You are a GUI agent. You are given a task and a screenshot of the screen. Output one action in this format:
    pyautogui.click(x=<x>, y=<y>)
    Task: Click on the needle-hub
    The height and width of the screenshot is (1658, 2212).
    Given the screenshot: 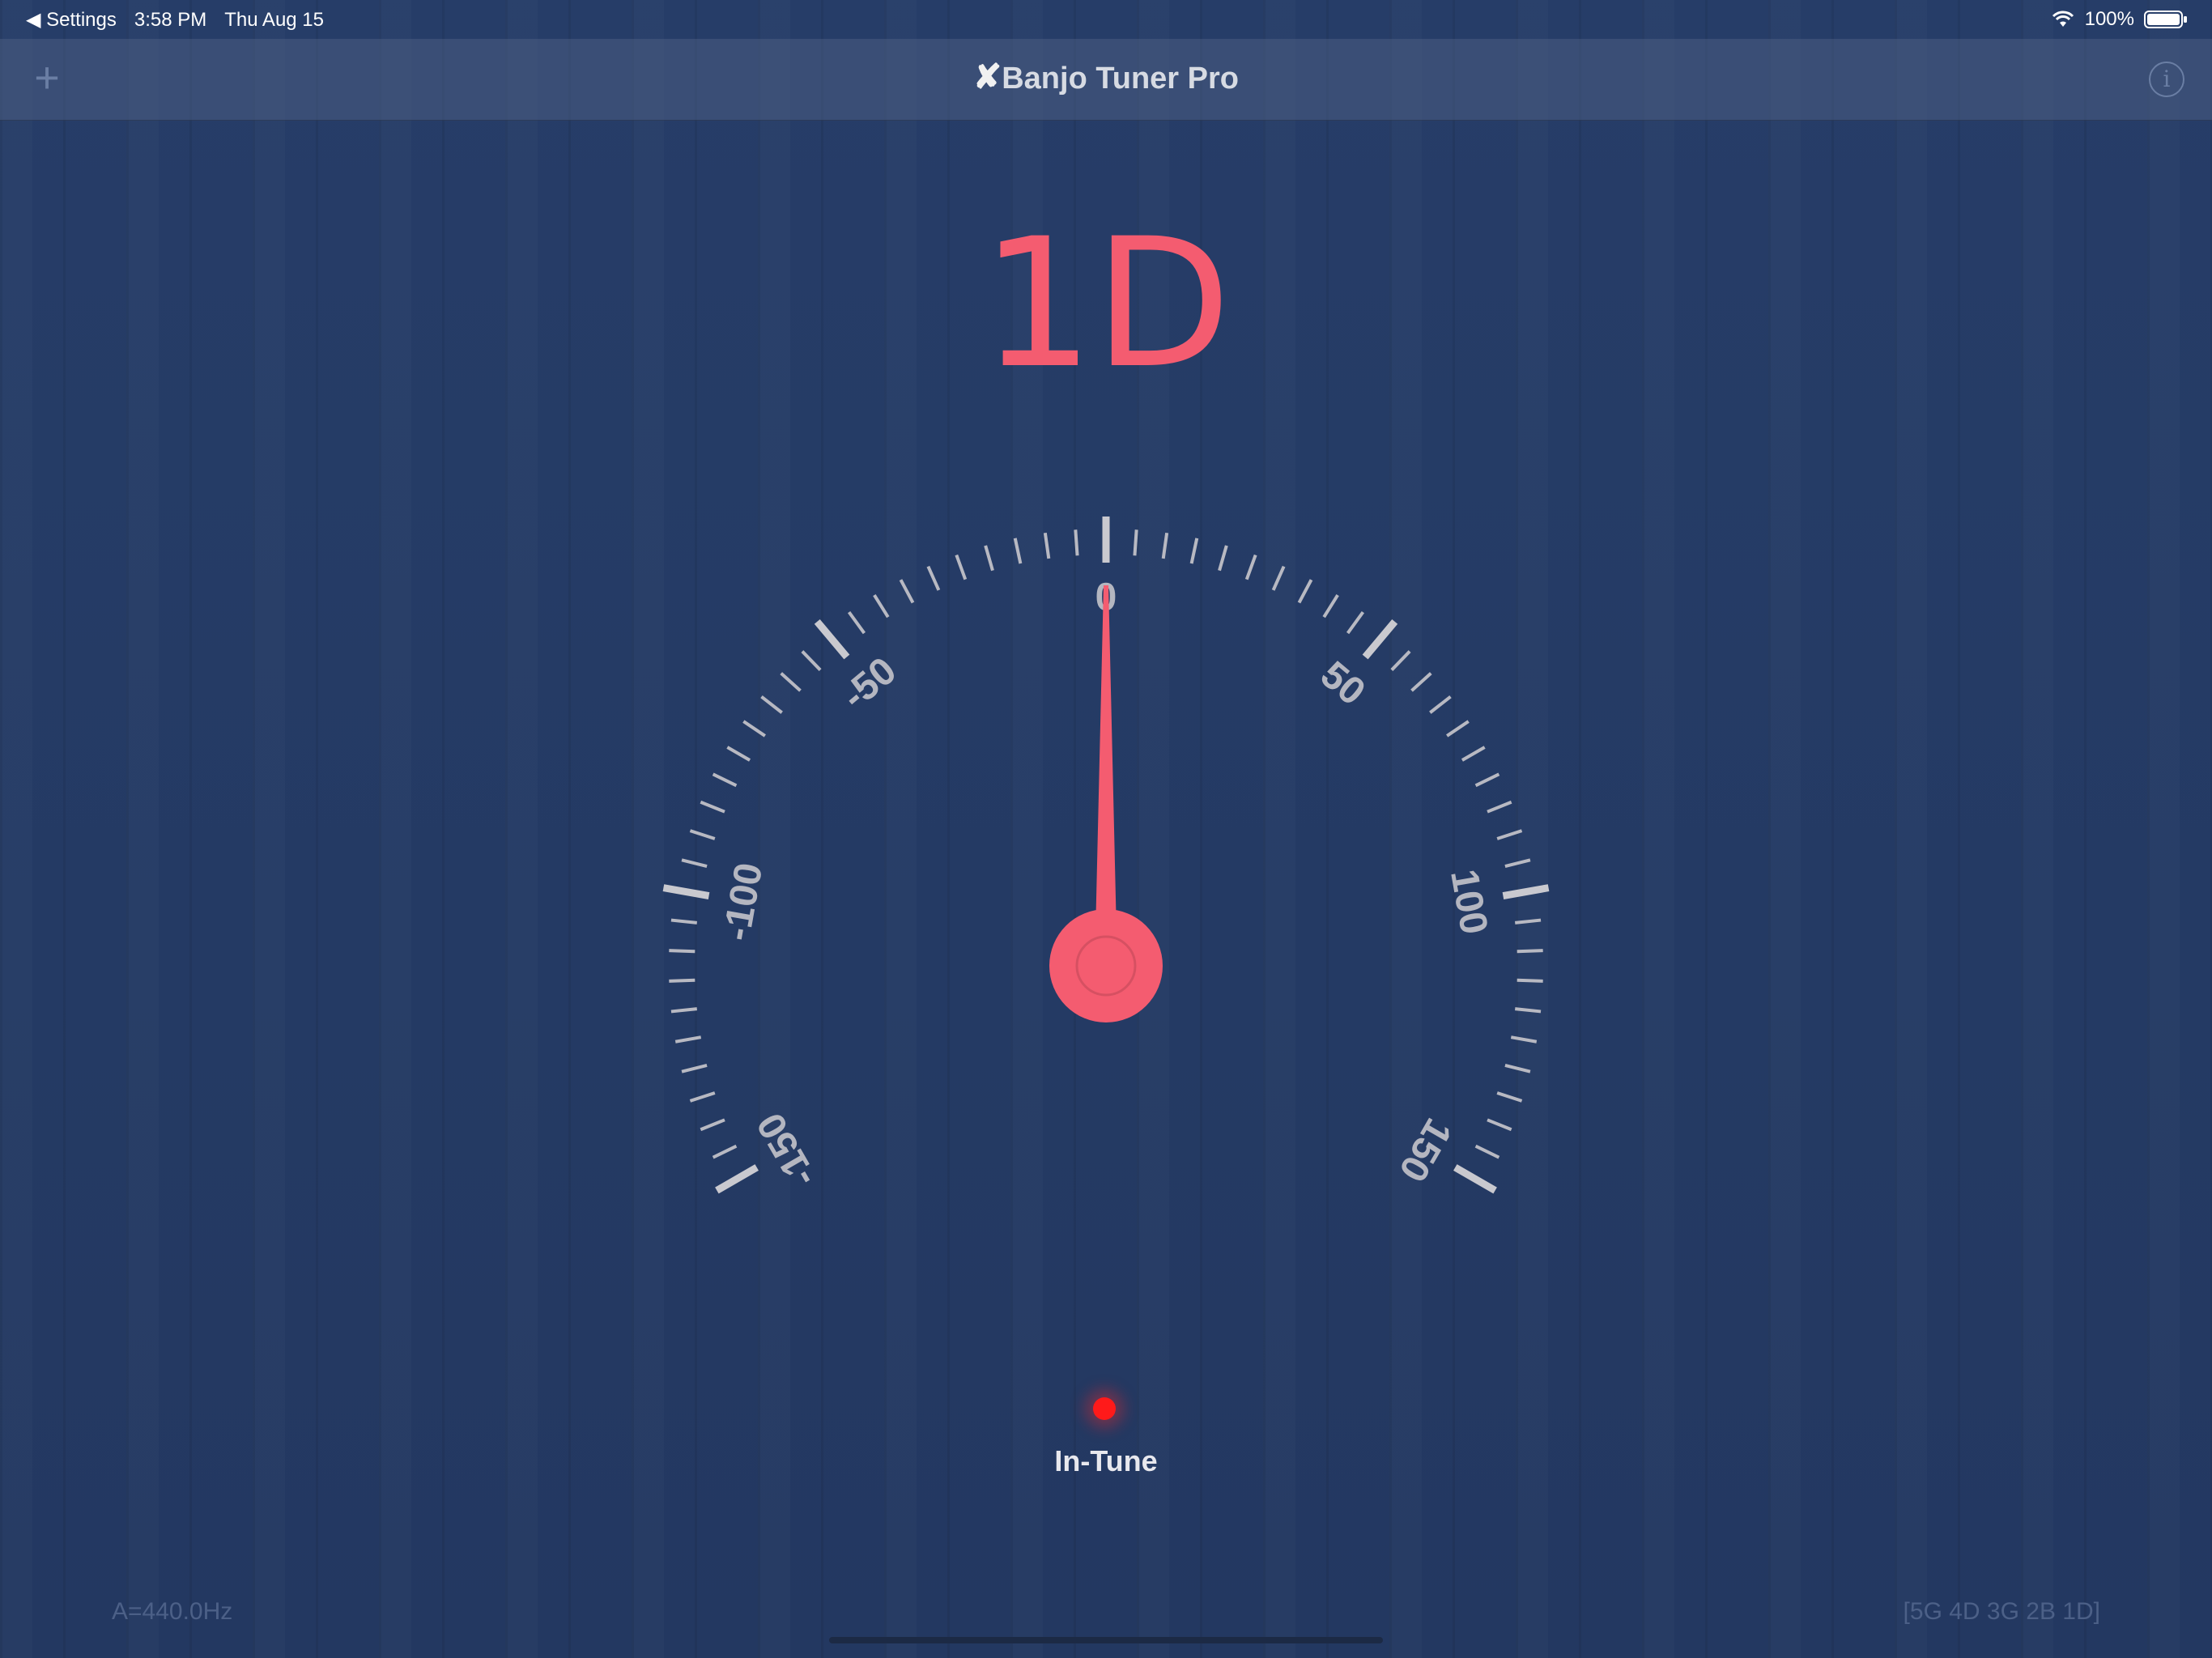 What is the action you would take?
    pyautogui.click(x=1106, y=965)
    